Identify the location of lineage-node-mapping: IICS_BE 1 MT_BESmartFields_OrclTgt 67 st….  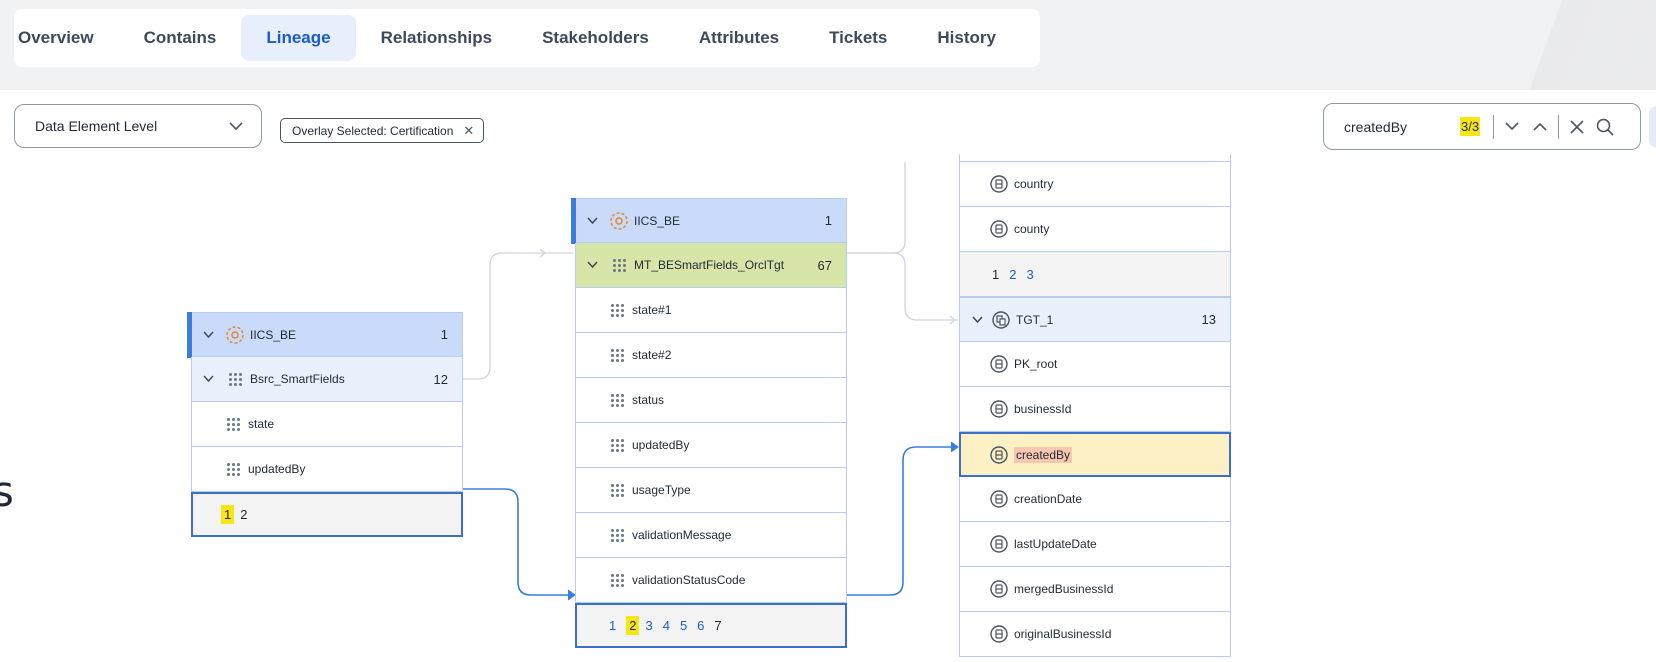
(709, 423).